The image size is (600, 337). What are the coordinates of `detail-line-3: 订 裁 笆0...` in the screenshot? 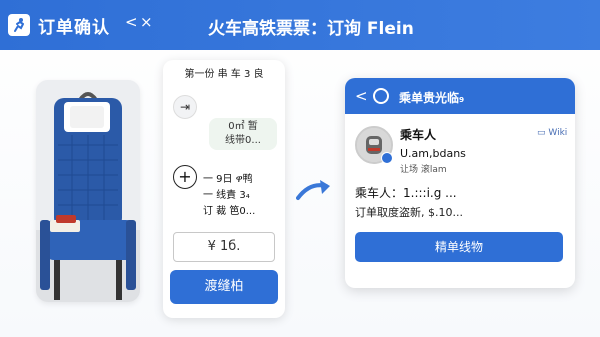 It's located at (229, 211).